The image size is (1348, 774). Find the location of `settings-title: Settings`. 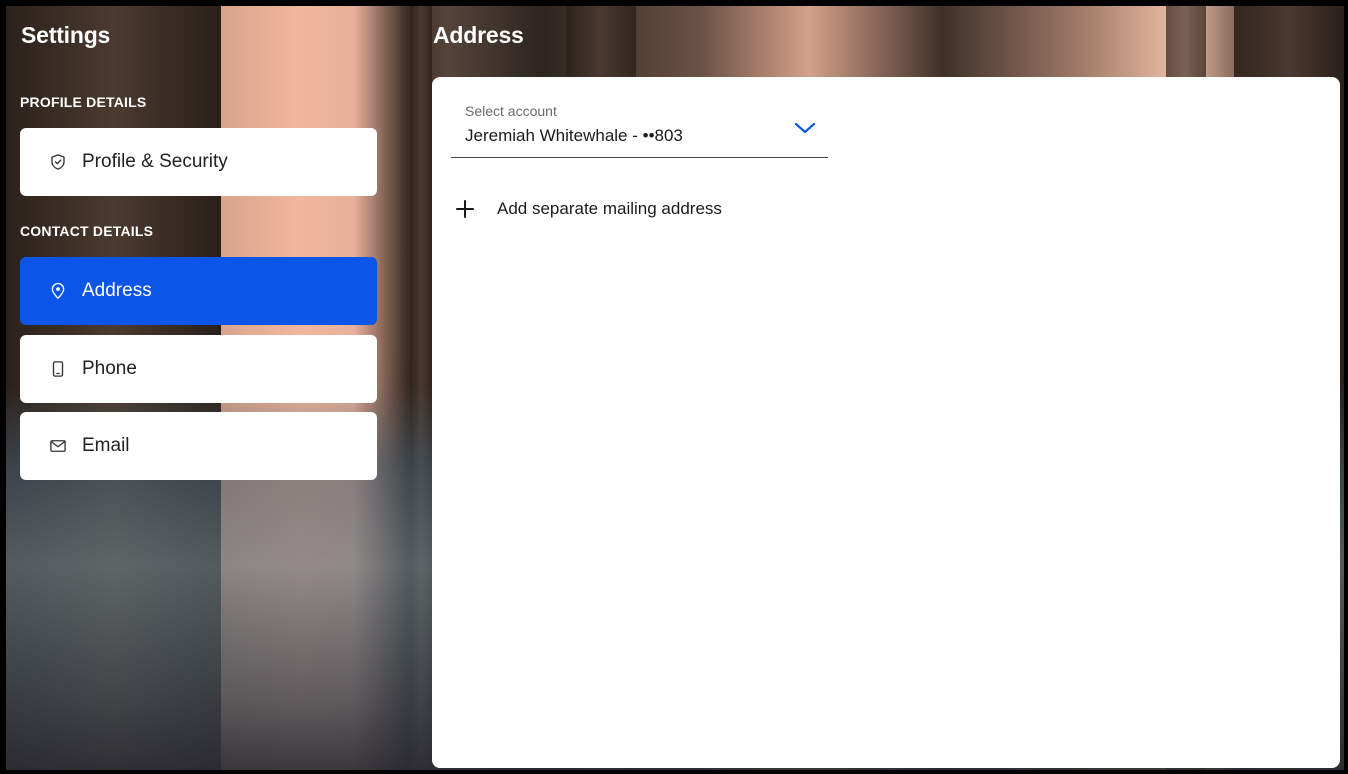

settings-title: Settings is located at coordinates (66, 35).